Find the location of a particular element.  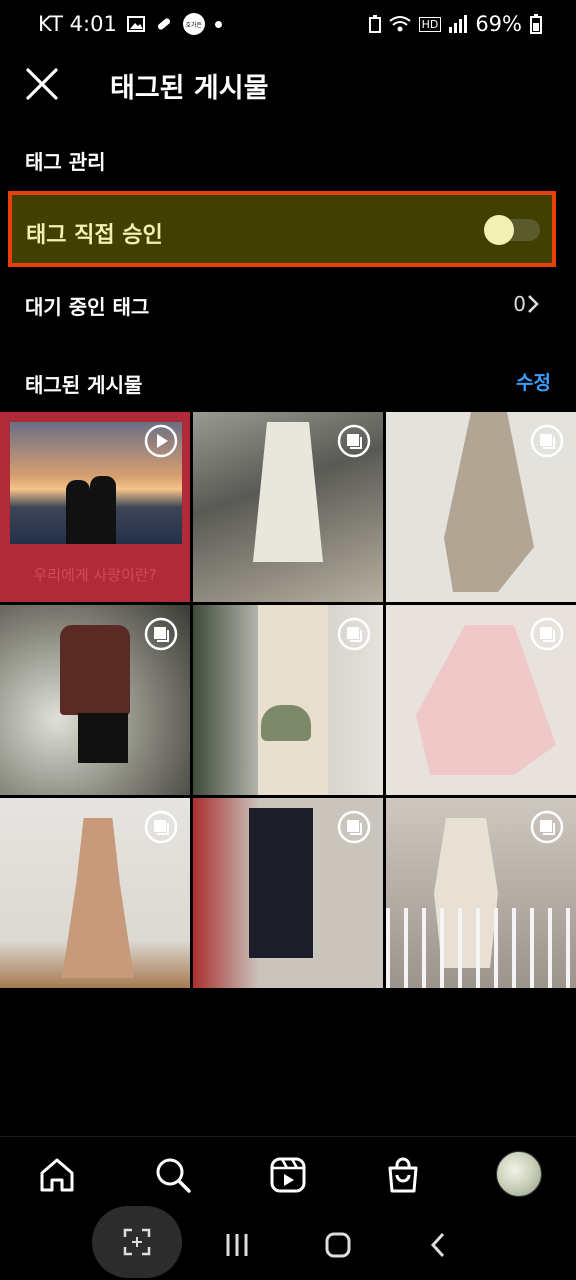

edit-link: 수정 is located at coordinates (533, 381).